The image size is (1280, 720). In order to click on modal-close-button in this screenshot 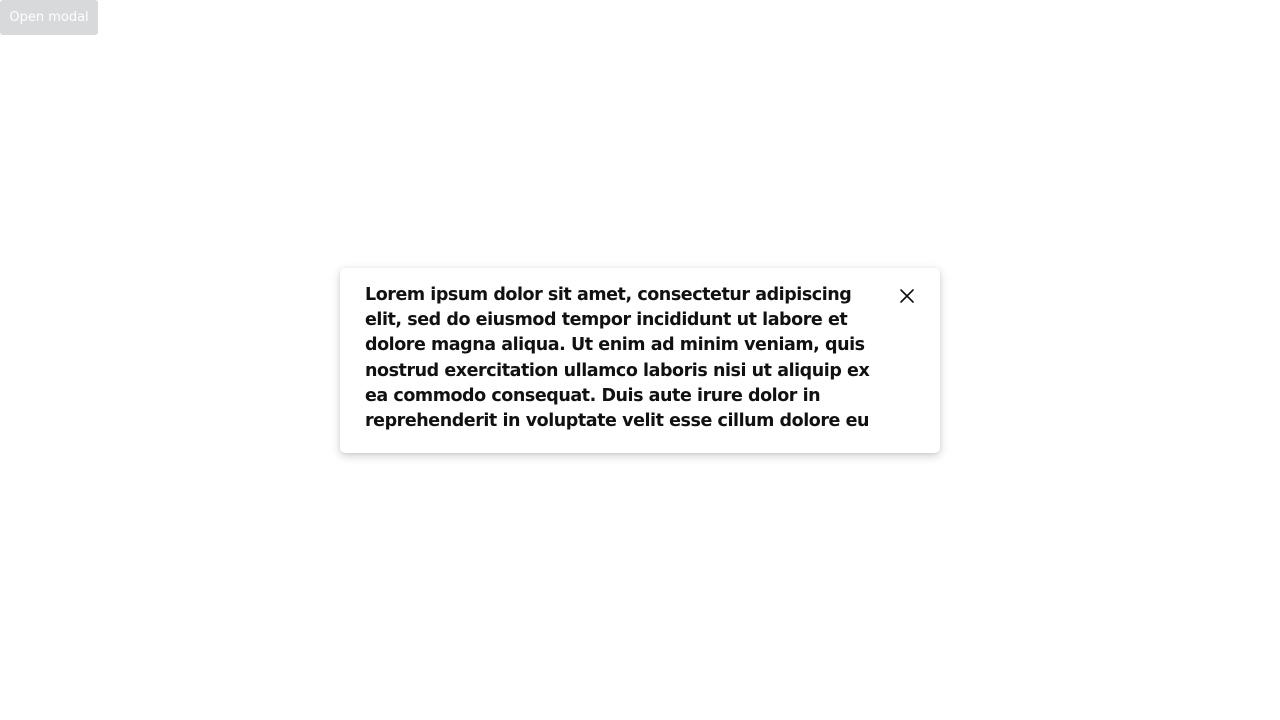, I will do `click(907, 296)`.